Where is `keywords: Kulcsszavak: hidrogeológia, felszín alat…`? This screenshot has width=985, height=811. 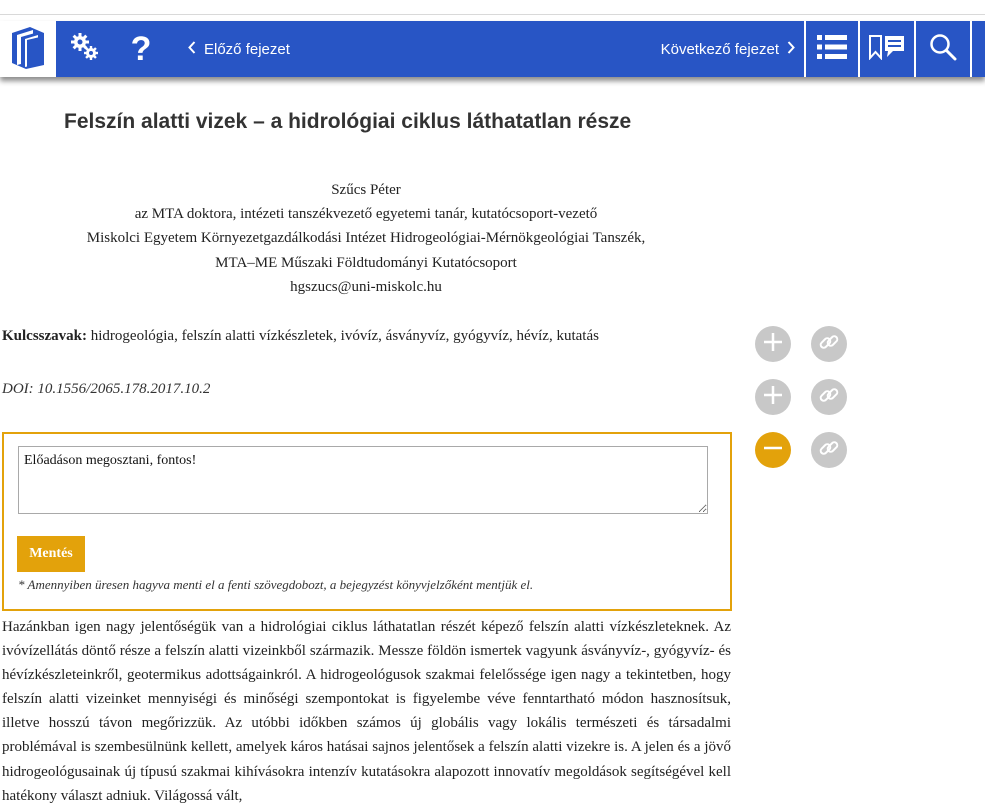
keywords: Kulcsszavak: hidrogeológia, felszín alat… is located at coordinates (300, 336).